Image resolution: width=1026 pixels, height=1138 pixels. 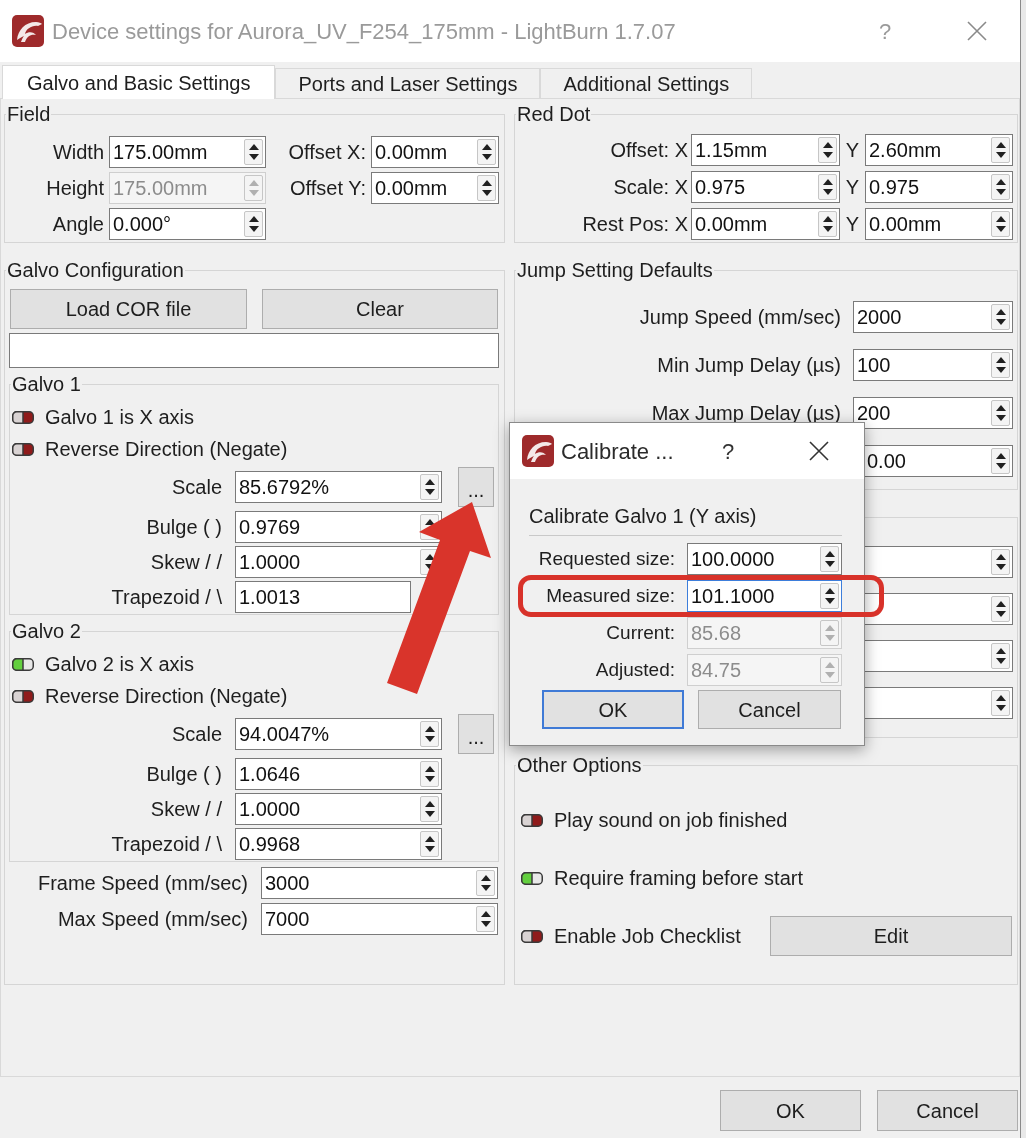 I want to click on toggle-option: Require framing before start, so click(x=662, y=878).